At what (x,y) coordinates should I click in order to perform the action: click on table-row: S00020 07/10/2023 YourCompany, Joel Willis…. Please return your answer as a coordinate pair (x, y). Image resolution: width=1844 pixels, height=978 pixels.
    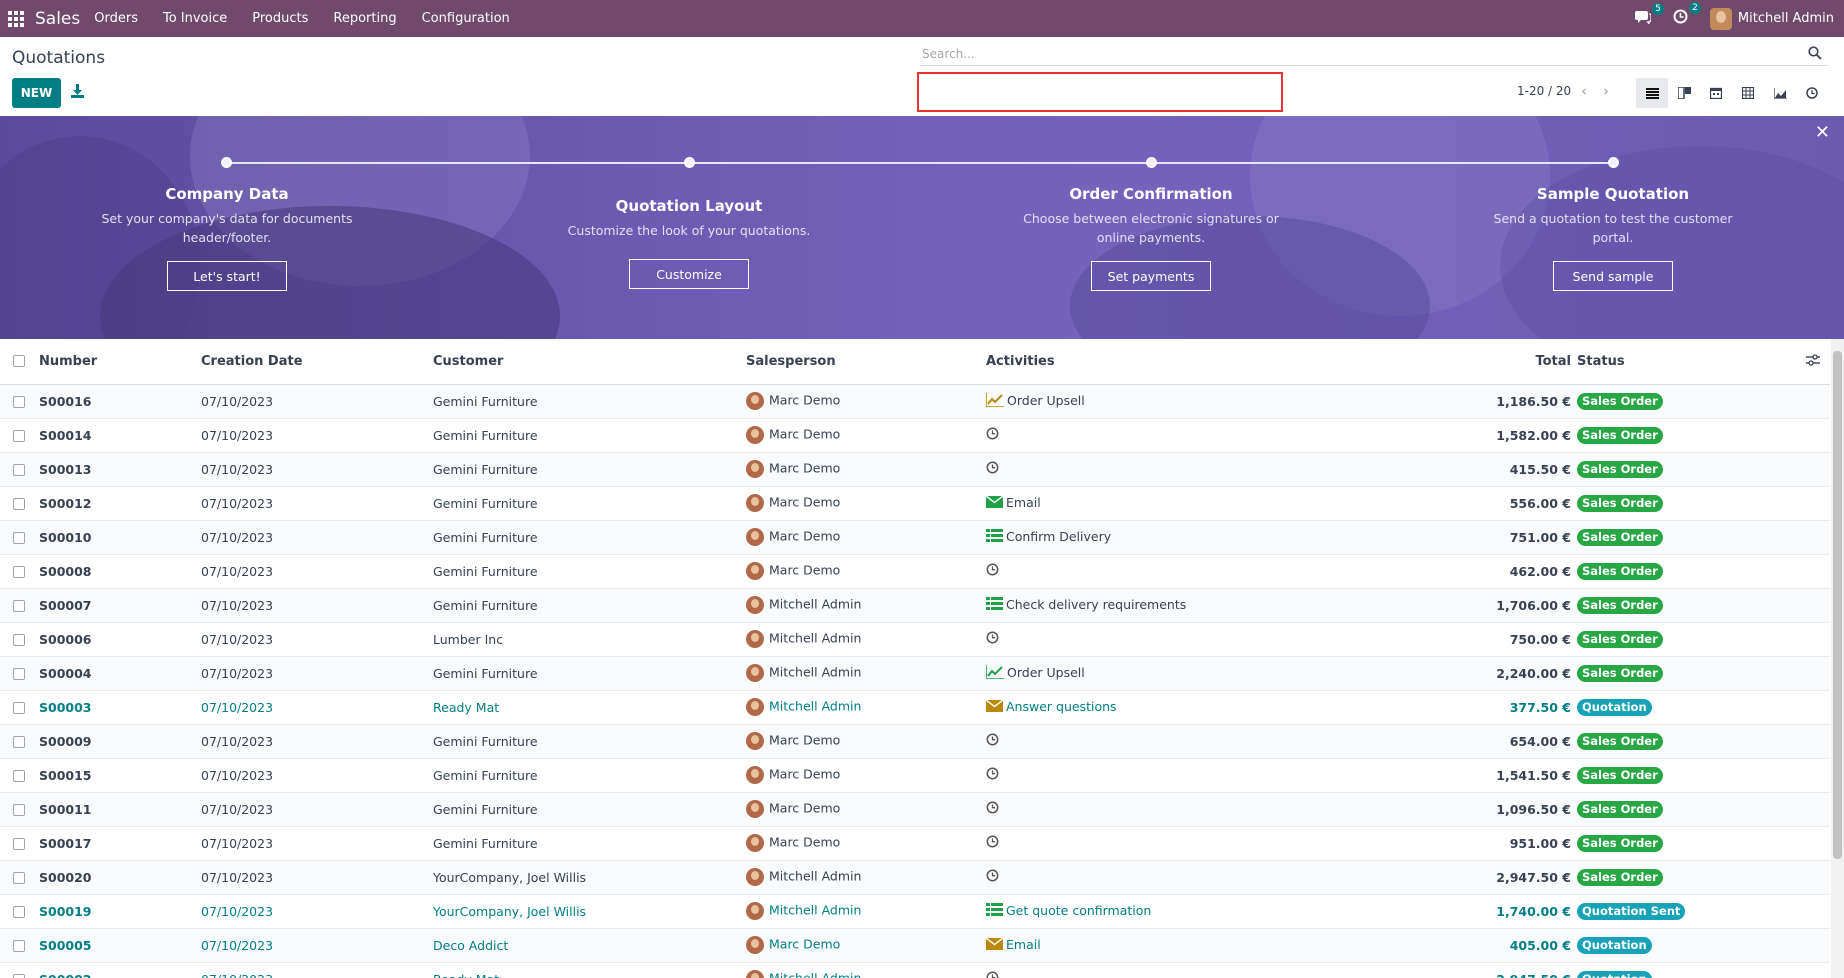
    Looking at the image, I should click on (915, 877).